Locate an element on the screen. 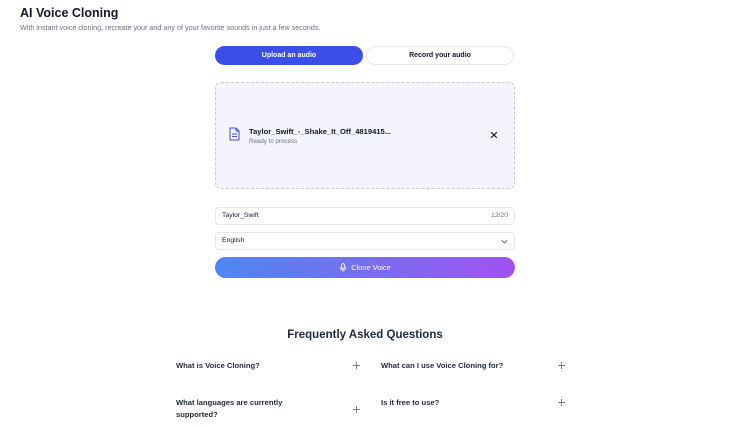 This screenshot has width=730, height=427. faq-question: What is Voice Cloning? is located at coordinates (218, 365).